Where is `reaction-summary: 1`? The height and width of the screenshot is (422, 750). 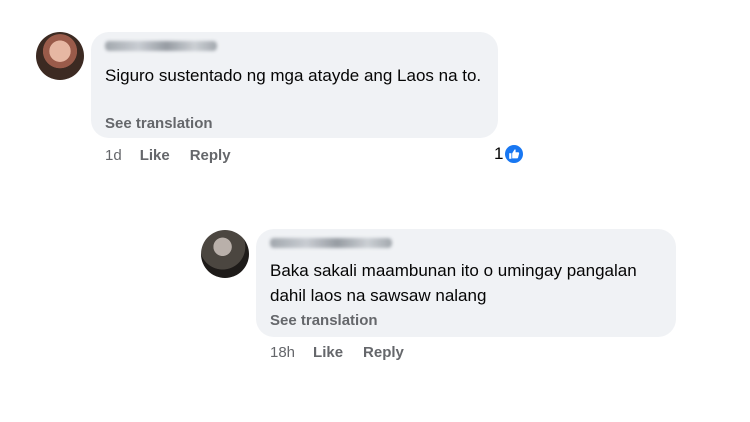
reaction-summary: 1 is located at coordinates (509, 154).